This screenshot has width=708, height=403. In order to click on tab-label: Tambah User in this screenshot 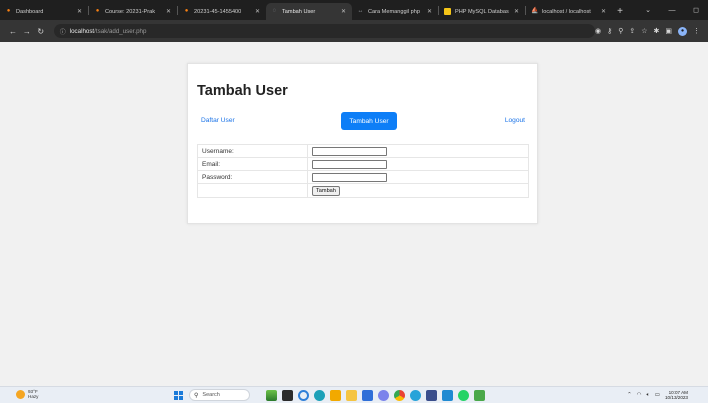, I will do `click(299, 11)`.